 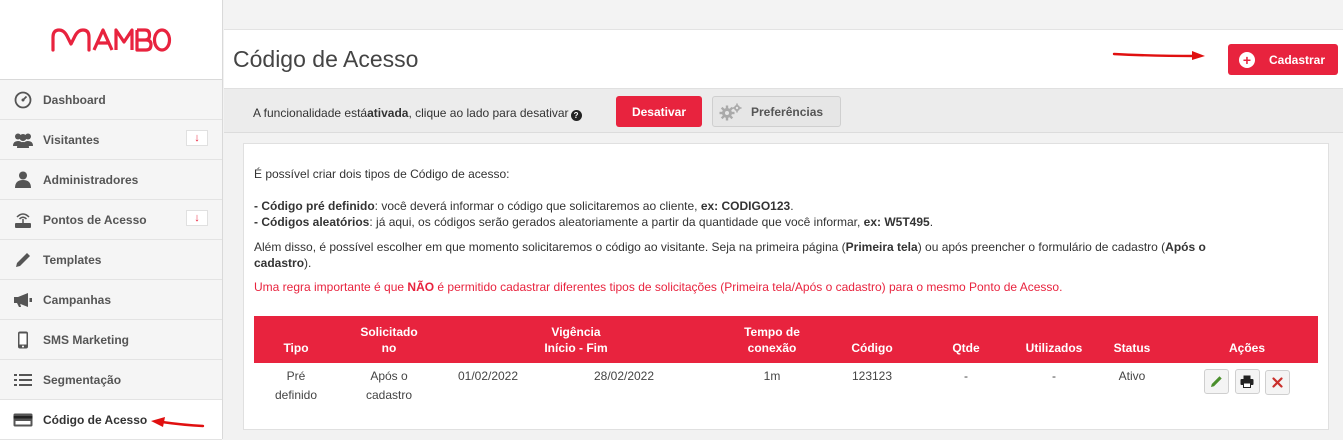 I want to click on cadastrar-label: Cadastrar, so click(x=1297, y=59).